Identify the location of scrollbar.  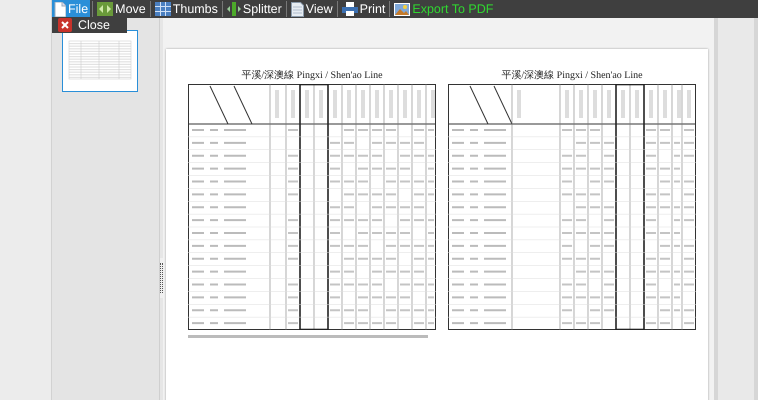
(736, 209).